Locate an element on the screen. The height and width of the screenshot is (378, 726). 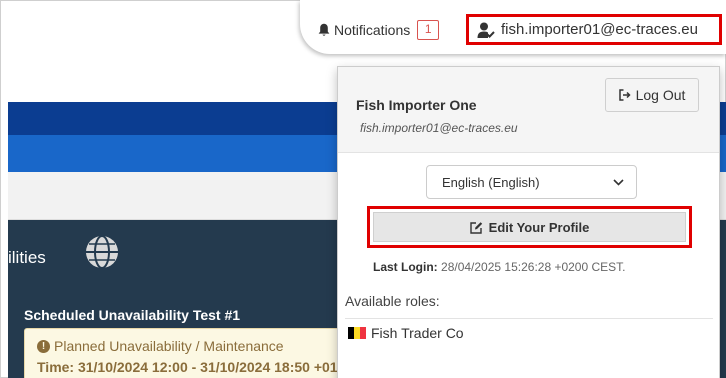
edit-profile-highlight: Edit Your Profile is located at coordinates (529, 227).